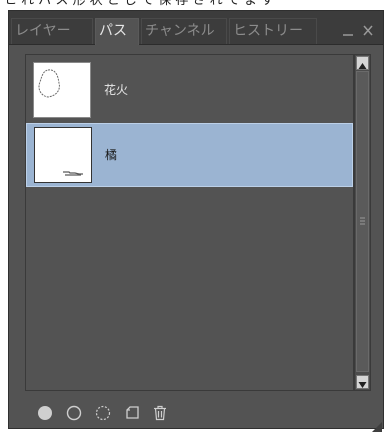  Describe the element at coordinates (45, 415) in the screenshot. I see `fill-path-icon` at that location.